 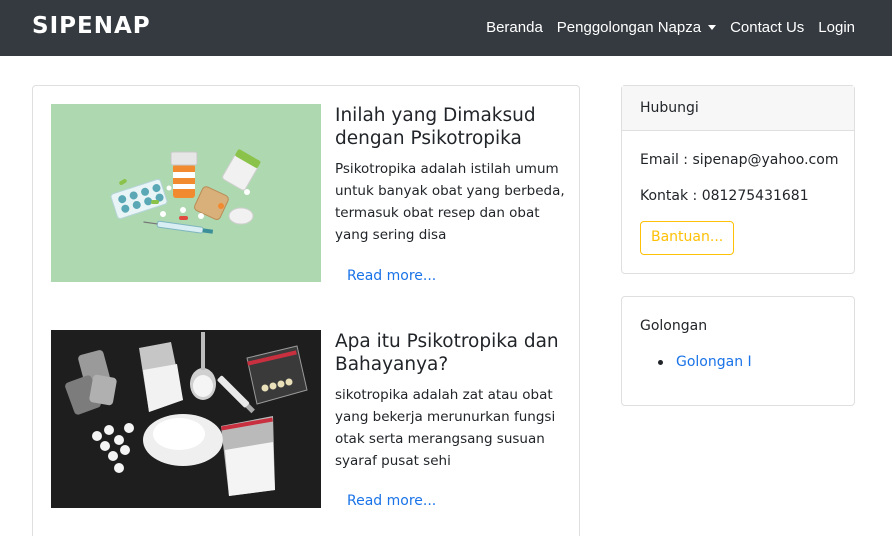 What do you see at coordinates (714, 362) in the screenshot?
I see `golongan-link: Golongan I` at bounding box center [714, 362].